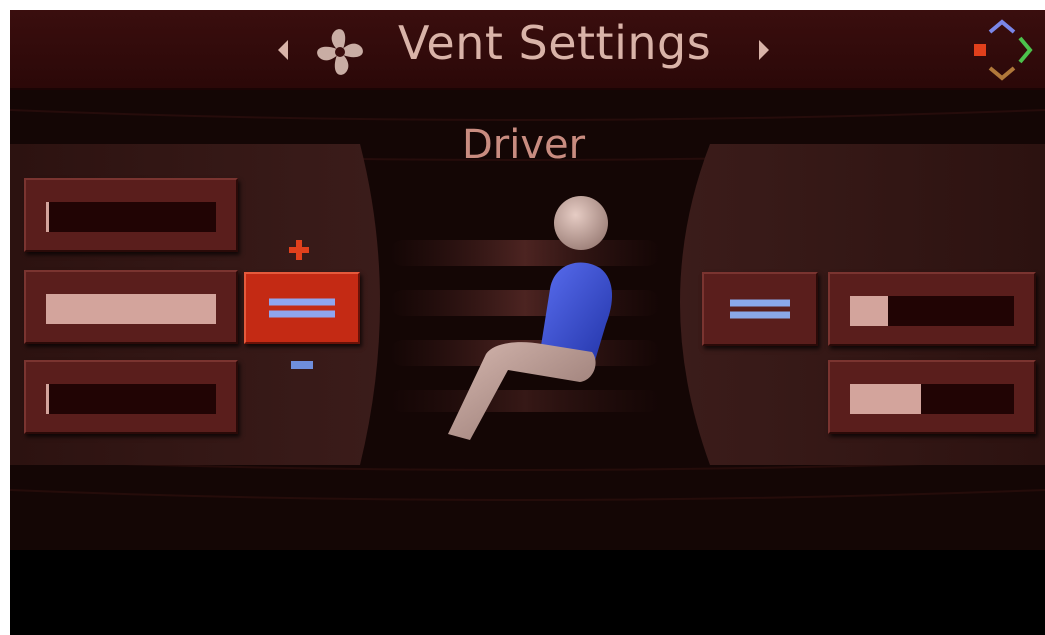 This screenshot has width=1045, height=635. I want to click on driver-seat-icon, so click(530, 318).